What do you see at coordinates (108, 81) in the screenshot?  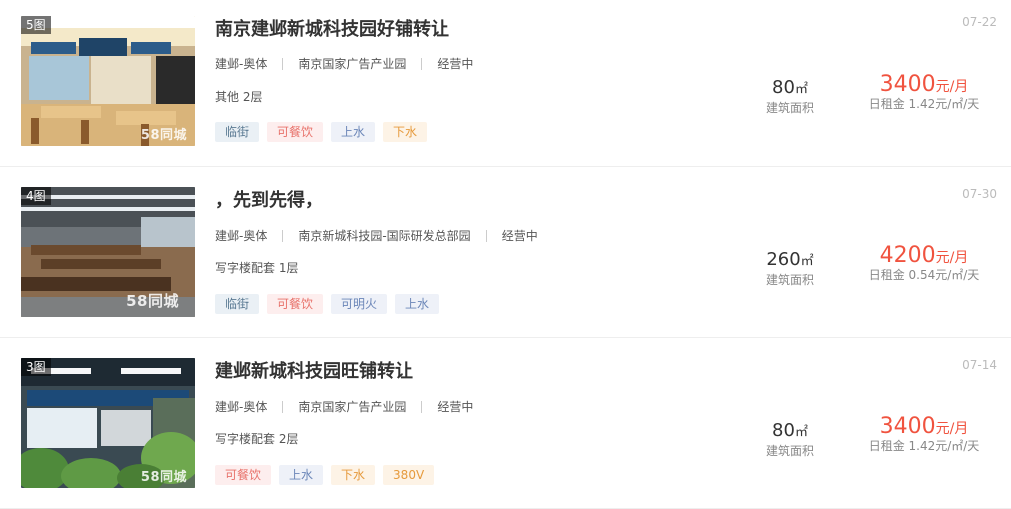 I see `listing-photo: 5图 58同城` at bounding box center [108, 81].